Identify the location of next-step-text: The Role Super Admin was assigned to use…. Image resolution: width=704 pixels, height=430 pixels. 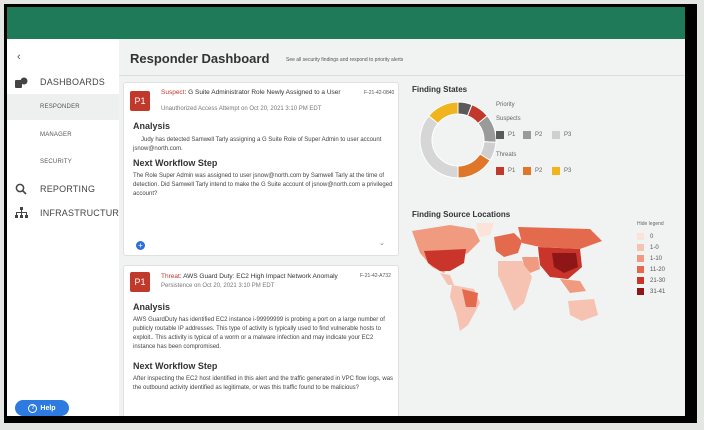
(263, 185).